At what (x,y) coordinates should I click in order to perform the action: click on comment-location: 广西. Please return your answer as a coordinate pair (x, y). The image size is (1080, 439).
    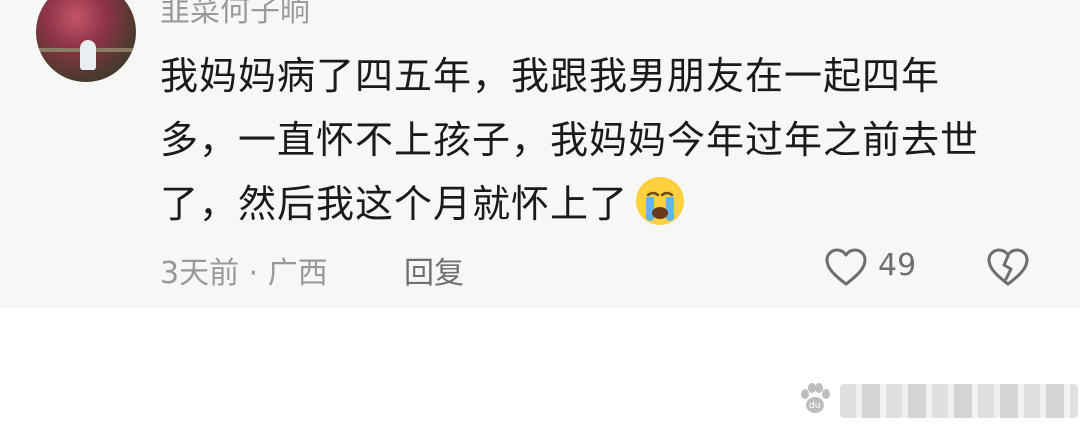
    Looking at the image, I should click on (297, 273).